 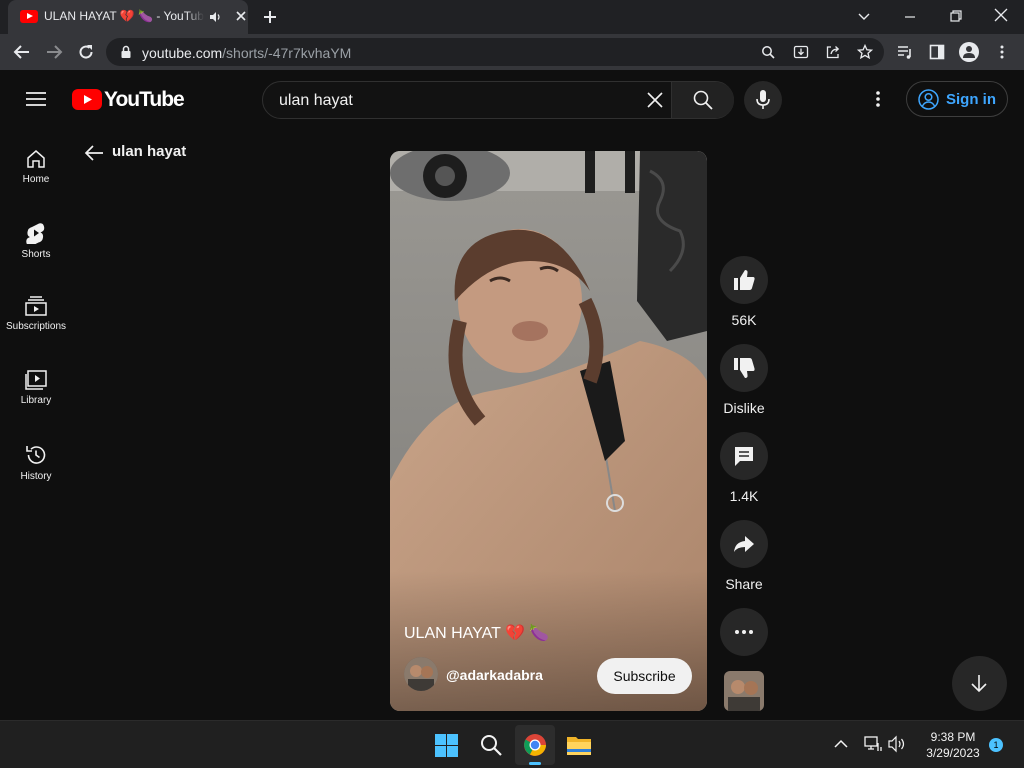 I want to click on dislike-action: Dislike, so click(x=744, y=380).